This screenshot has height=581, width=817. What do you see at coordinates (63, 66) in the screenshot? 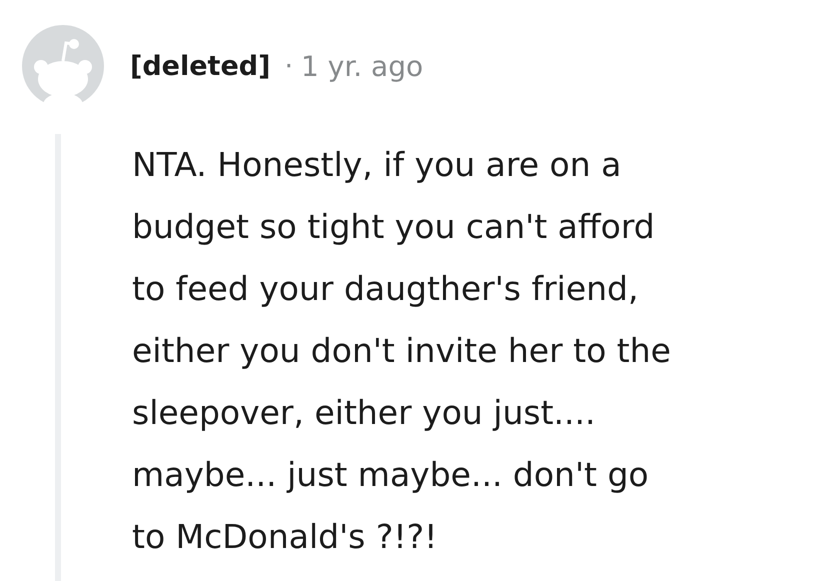
I see `avatar-icon` at bounding box center [63, 66].